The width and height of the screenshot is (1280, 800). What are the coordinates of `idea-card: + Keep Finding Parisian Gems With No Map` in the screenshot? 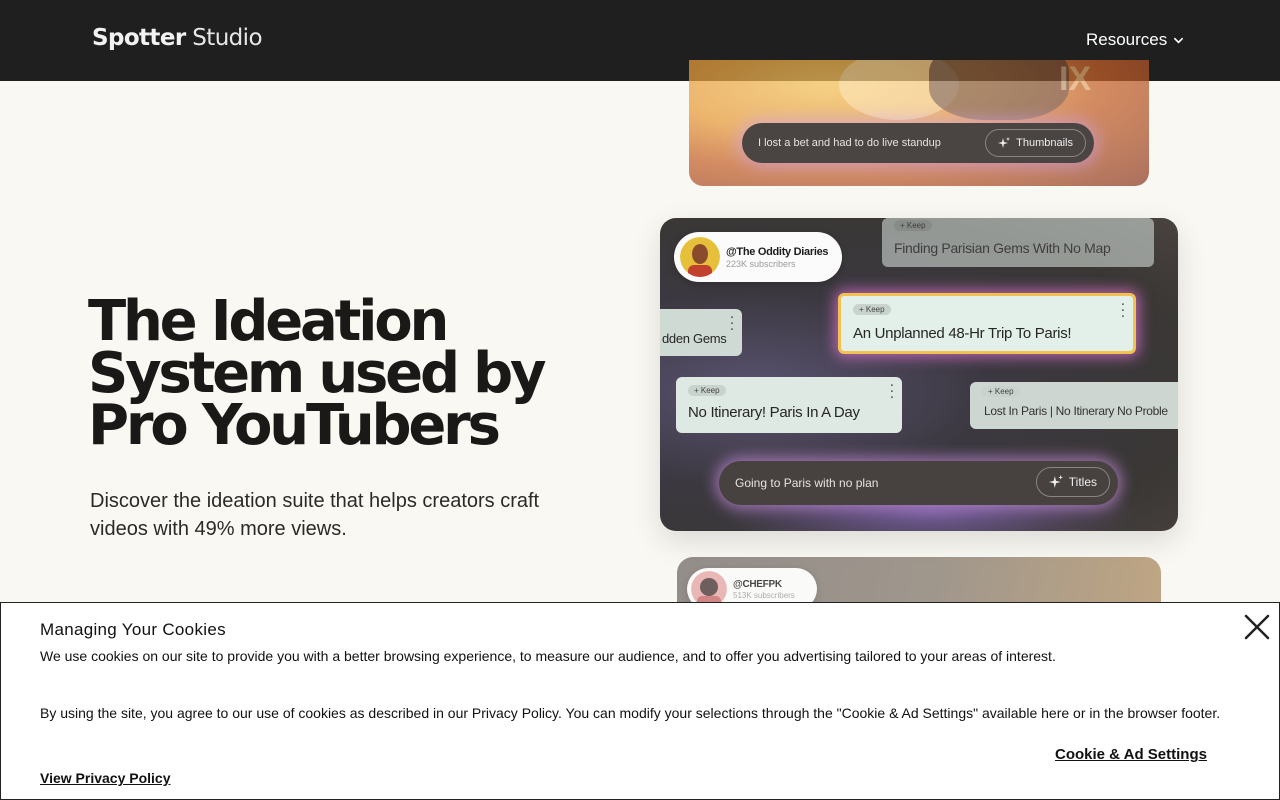 It's located at (1018, 242).